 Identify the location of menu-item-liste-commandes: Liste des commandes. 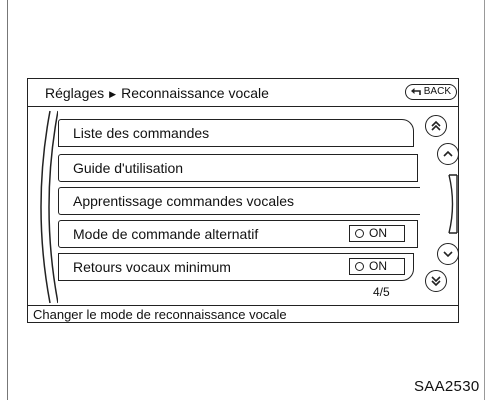
(236, 133).